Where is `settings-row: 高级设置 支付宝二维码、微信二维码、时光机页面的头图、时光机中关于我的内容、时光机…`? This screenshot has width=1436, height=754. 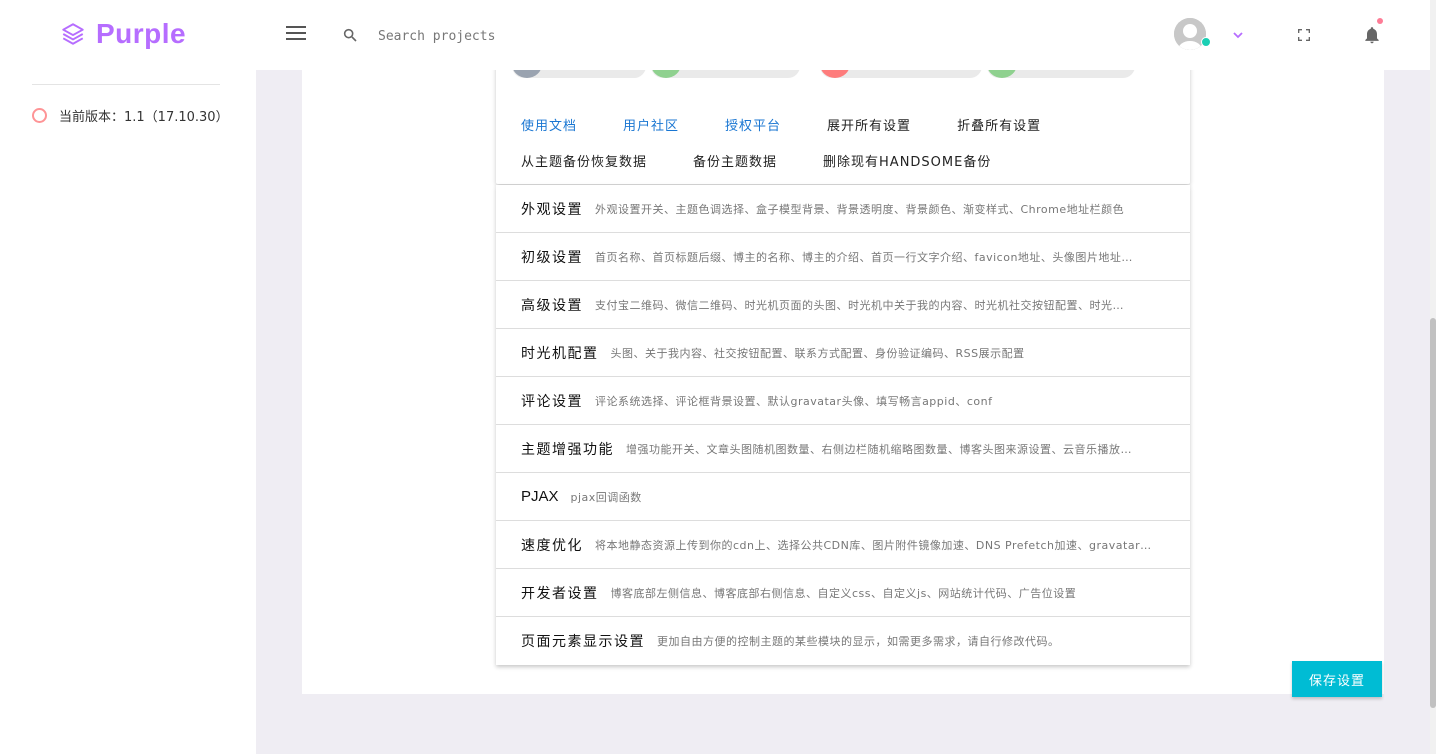
settings-row: 高级设置 支付宝二维码、微信二维码、时光机页面的头图、时光机中关于我的内容、时光机… is located at coordinates (843, 305).